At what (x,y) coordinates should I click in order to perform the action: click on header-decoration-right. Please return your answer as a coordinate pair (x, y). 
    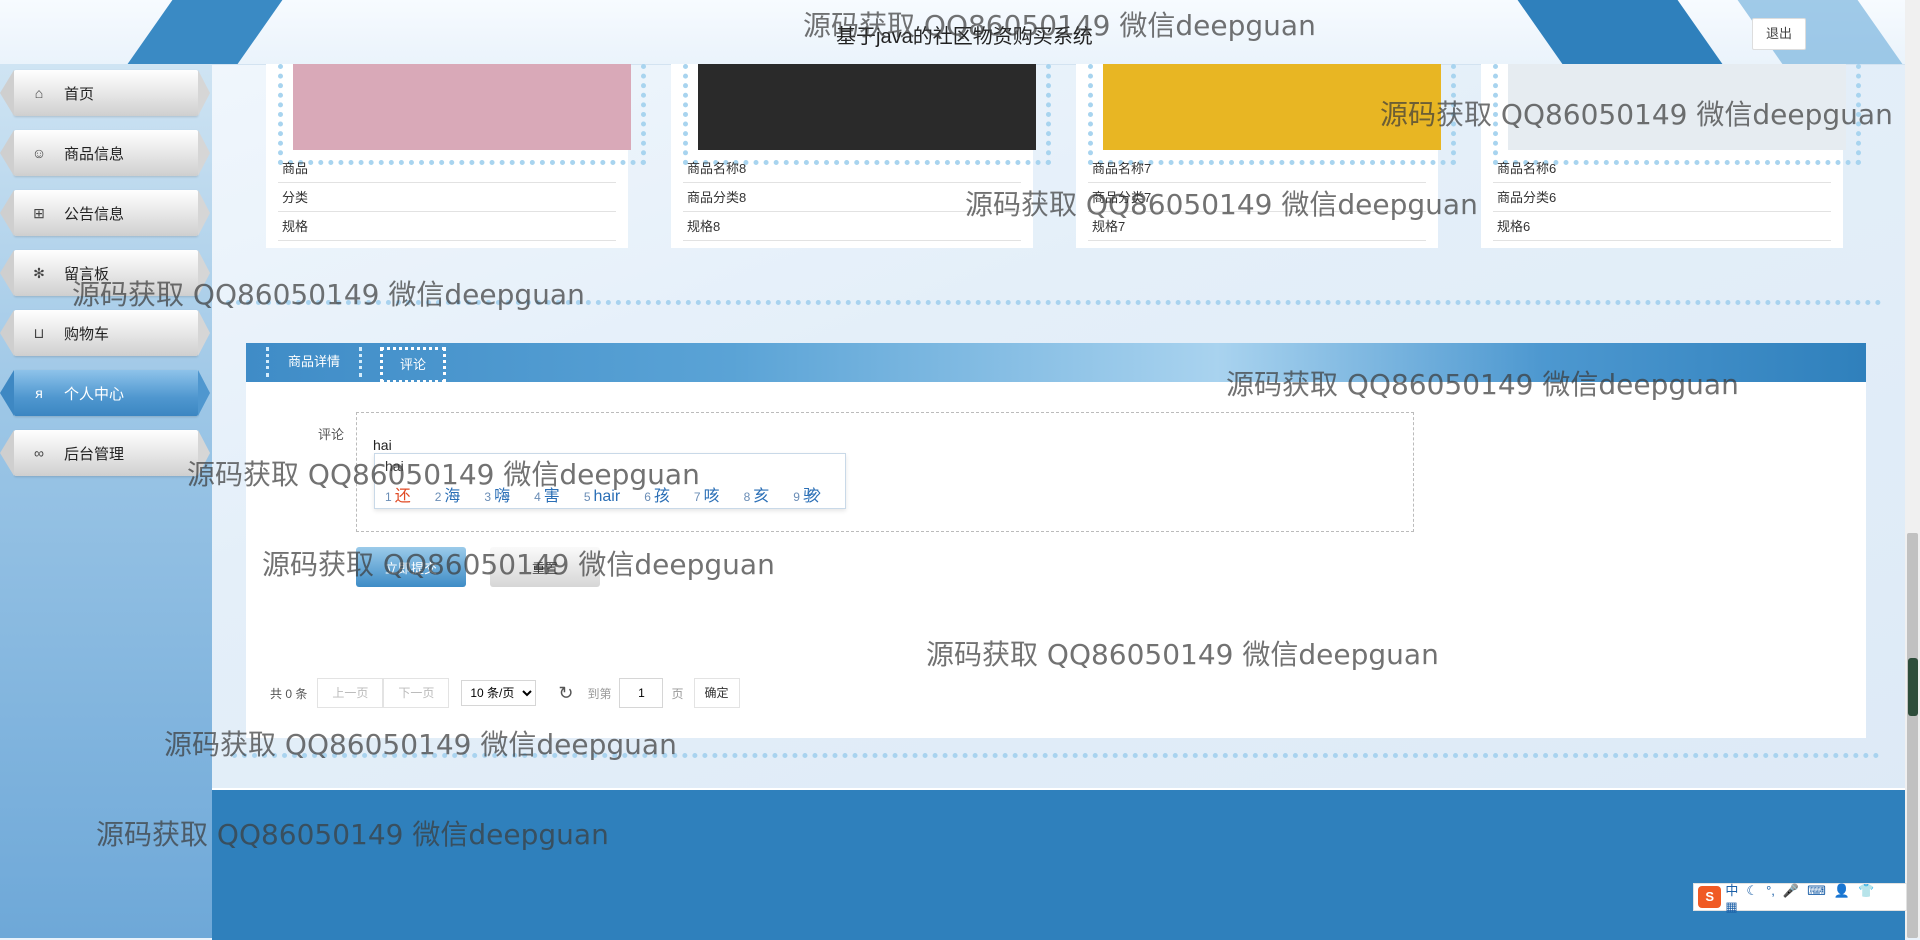
    Looking at the image, I should click on (1620, 32).